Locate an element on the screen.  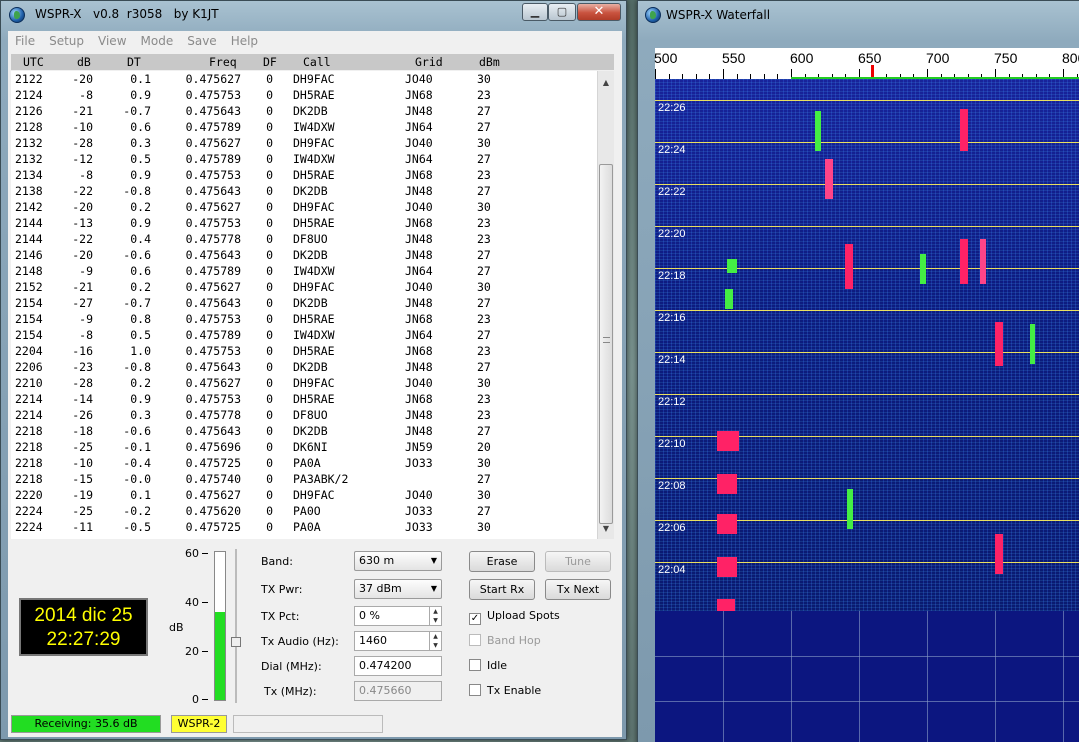
cell-freq: 0.475778 is located at coordinates (213, 239).